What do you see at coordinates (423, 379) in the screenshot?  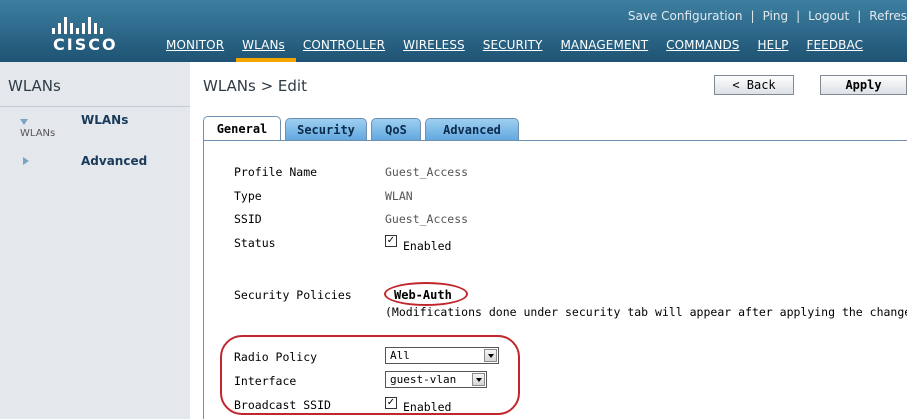 I see `interface-selected: guest-vlan` at bounding box center [423, 379].